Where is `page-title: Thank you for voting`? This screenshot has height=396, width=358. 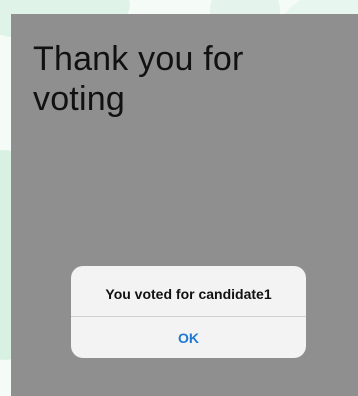 page-title: Thank you for voting is located at coordinates (138, 79).